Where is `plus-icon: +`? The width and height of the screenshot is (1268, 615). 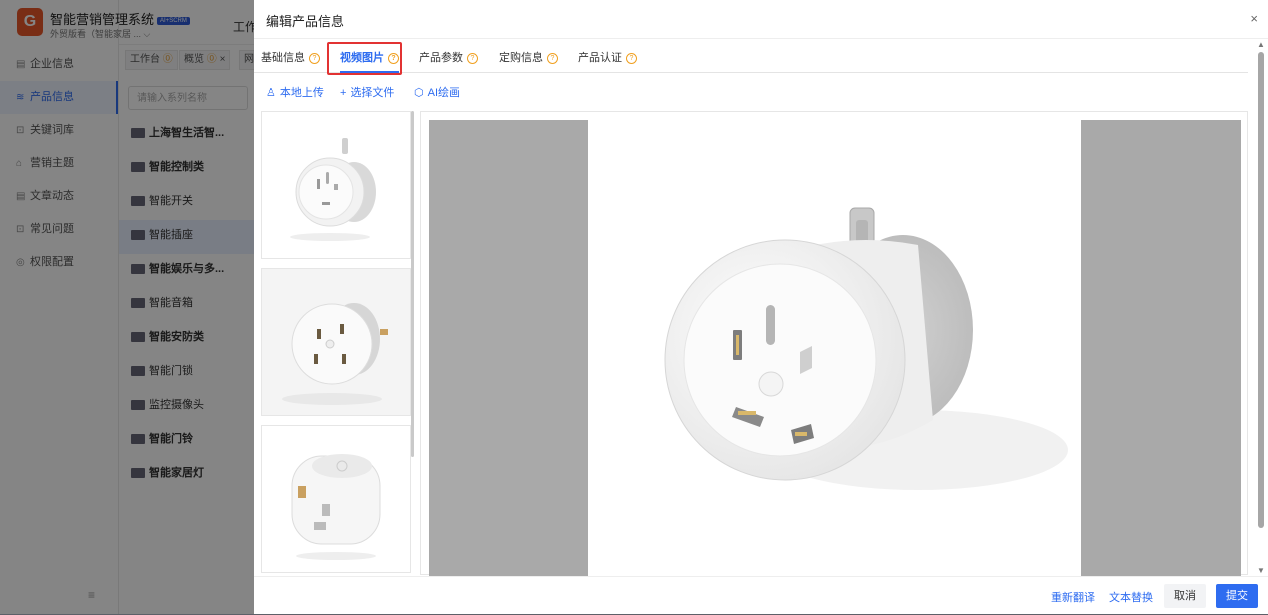 plus-icon: + is located at coordinates (343, 93).